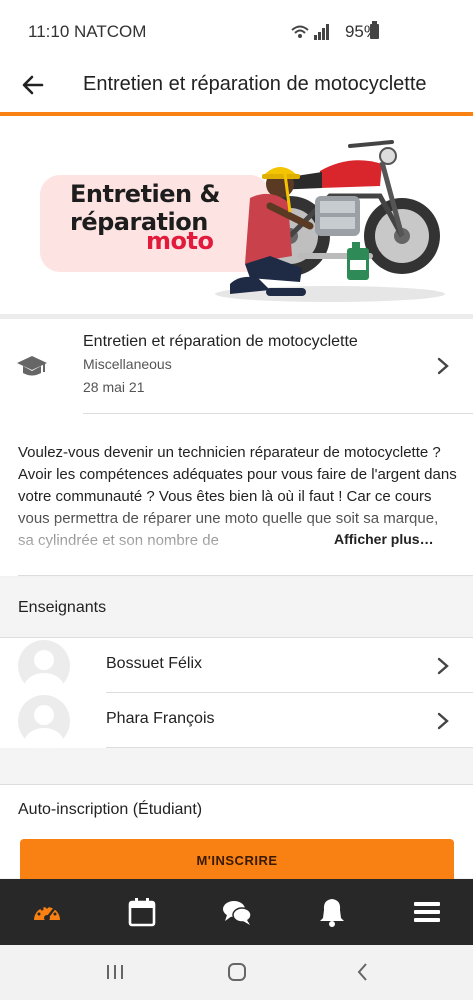  What do you see at coordinates (330, 221) in the screenshot?
I see `mechanic-motorcycle-illustration` at bounding box center [330, 221].